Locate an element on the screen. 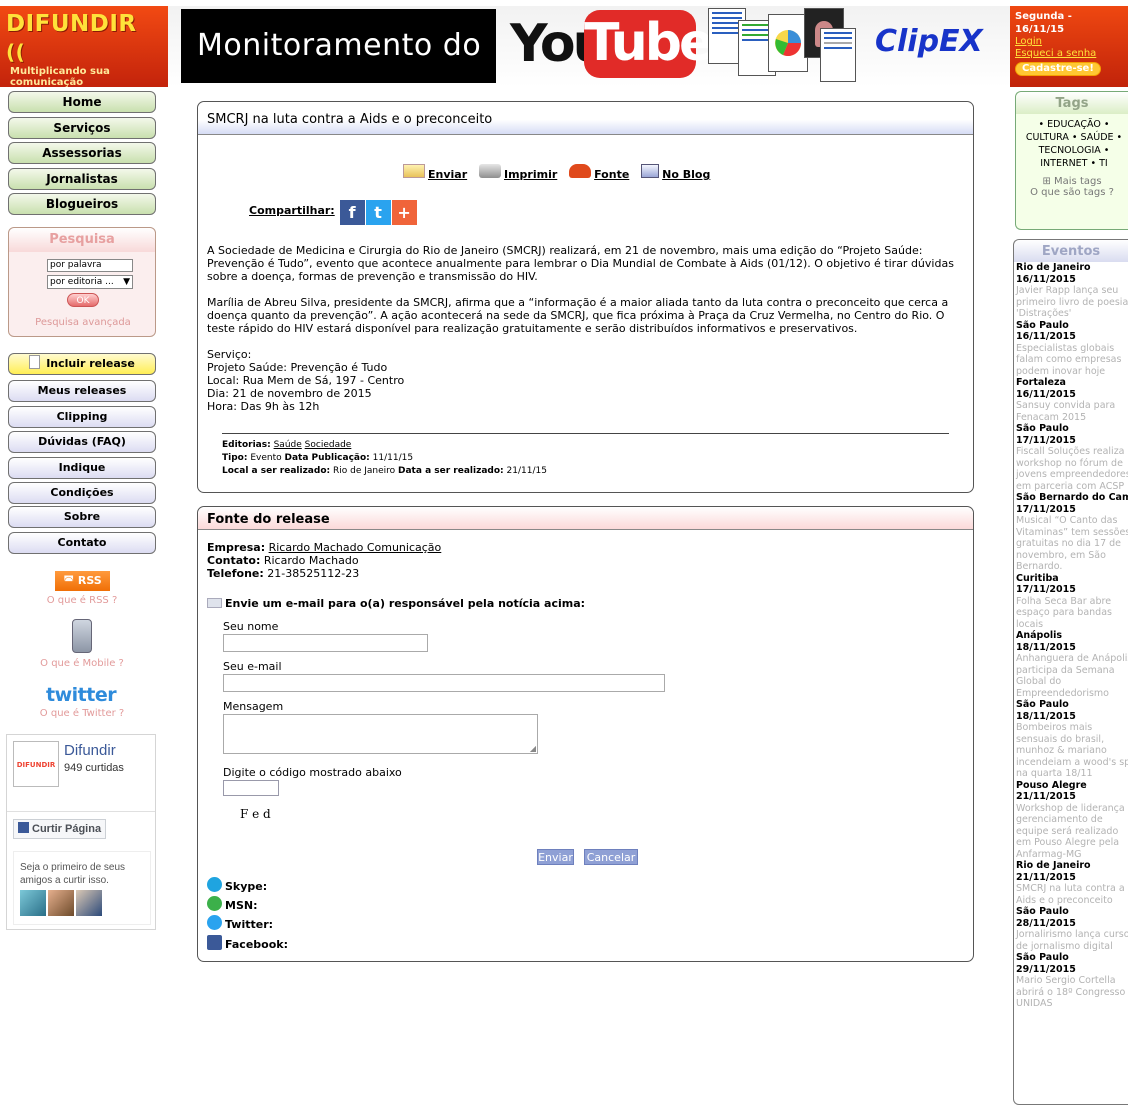  print-action: Imprimir is located at coordinates (517, 172).